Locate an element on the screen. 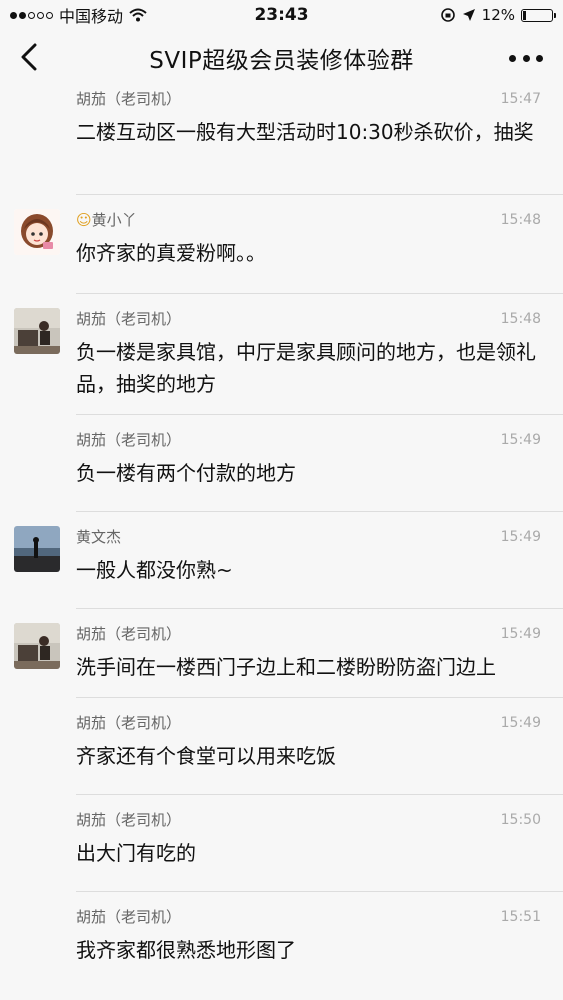 This screenshot has height=1000, width=563. message-time: 15:50 is located at coordinates (520, 820).